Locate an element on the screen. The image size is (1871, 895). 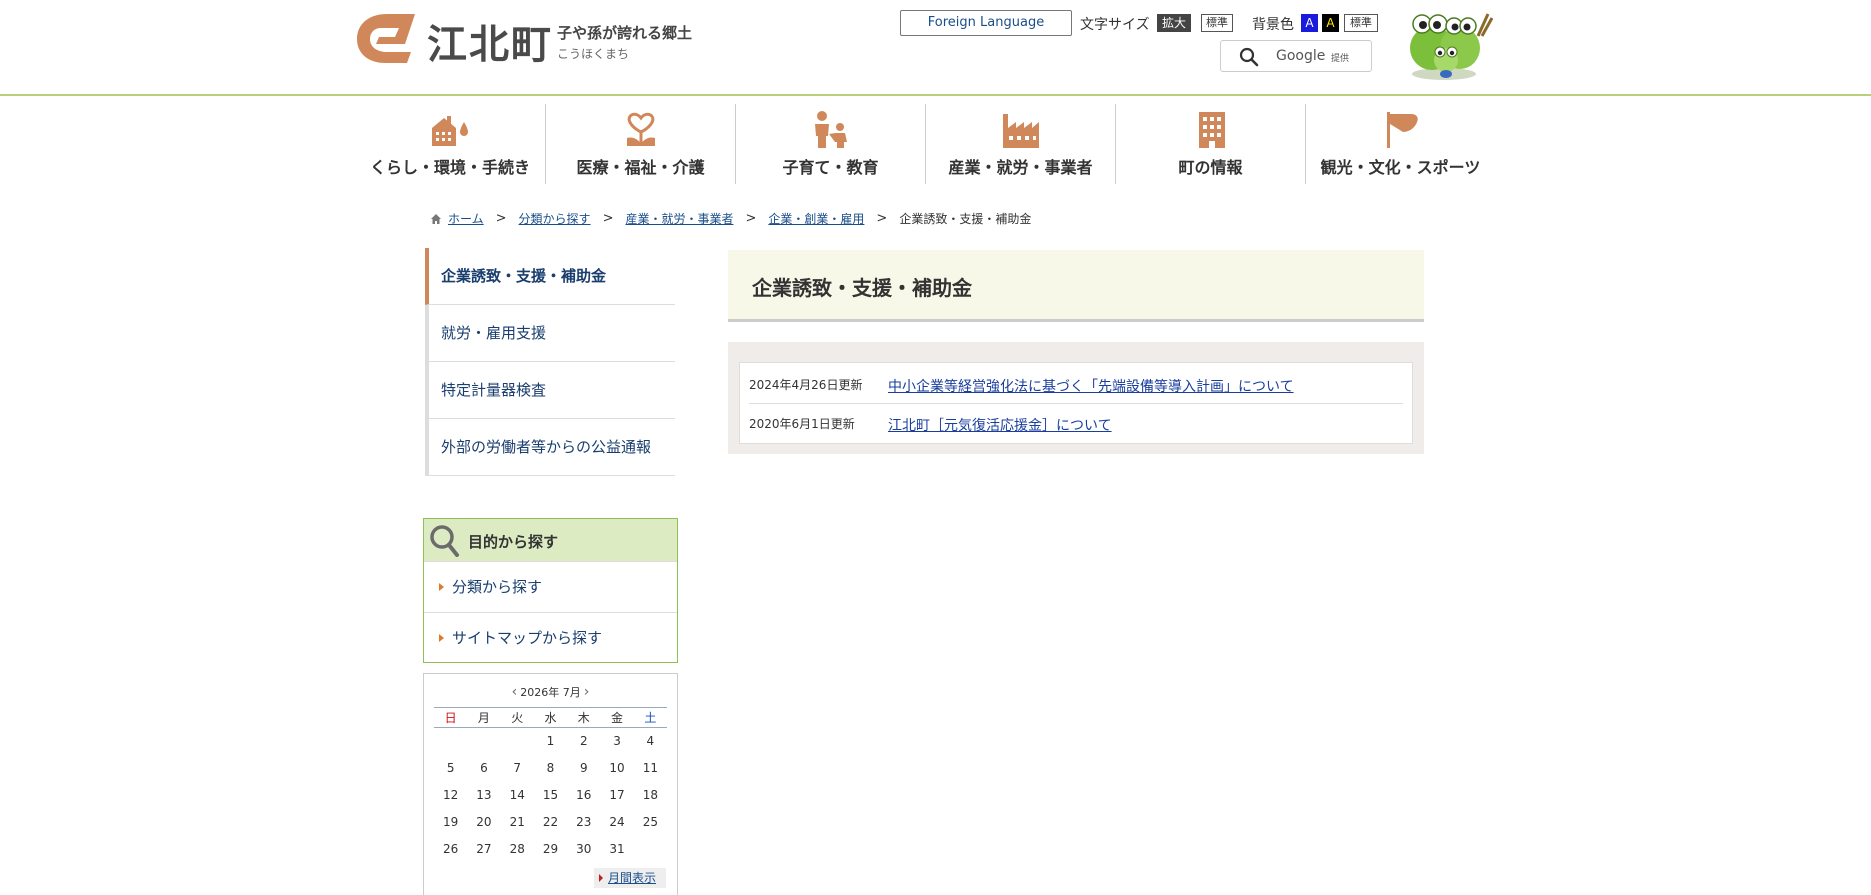
list-item-link: 中小企業等経営強化法に基づく「先端設備等導入計画」について is located at coordinates (1091, 386).